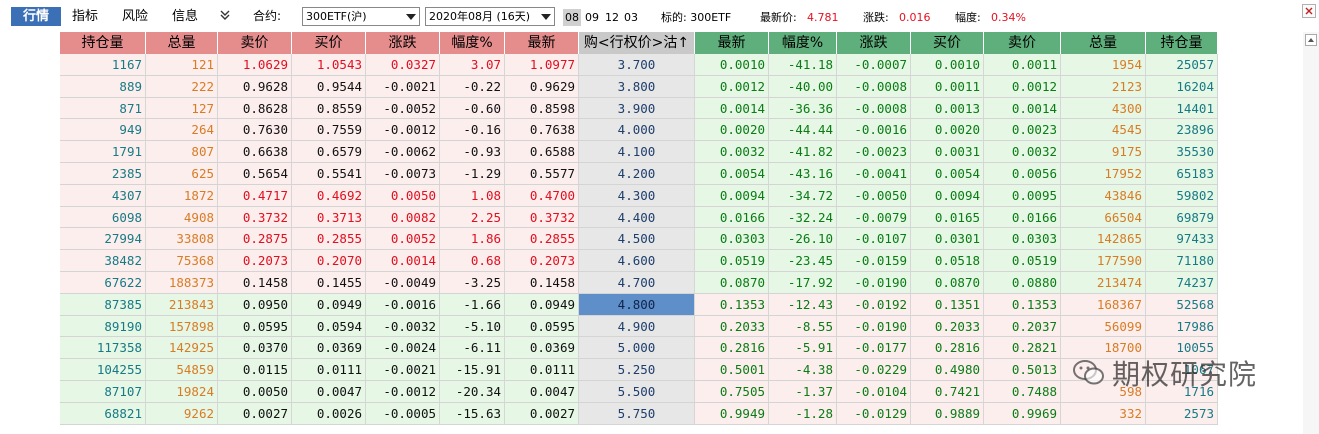 This screenshot has height=434, width=1319. What do you see at coordinates (103, 130) in the screenshot?
I see `call-oi-cell: 949` at bounding box center [103, 130].